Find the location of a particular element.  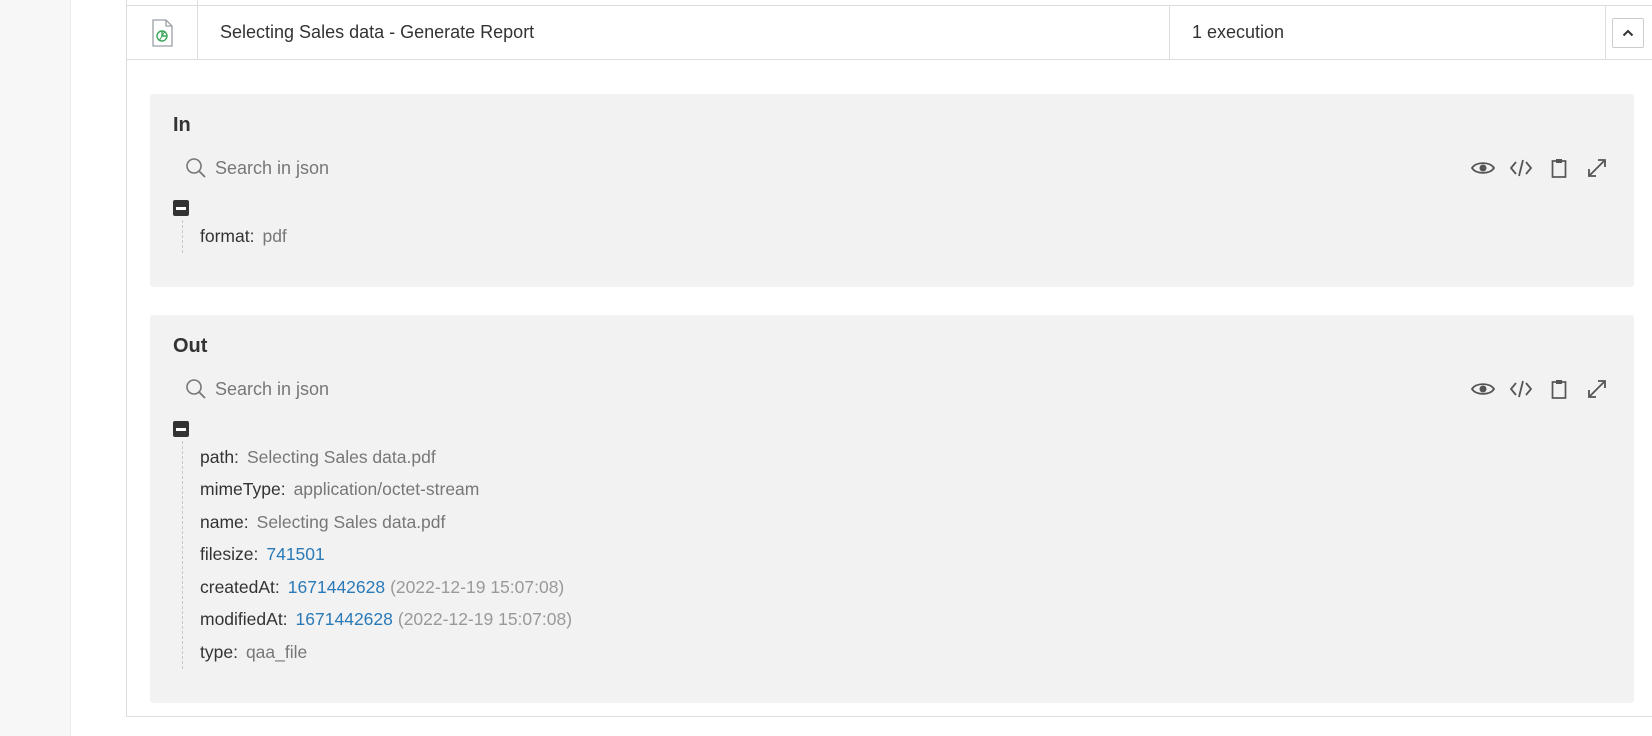

out-code-button is located at coordinates (1521, 389).